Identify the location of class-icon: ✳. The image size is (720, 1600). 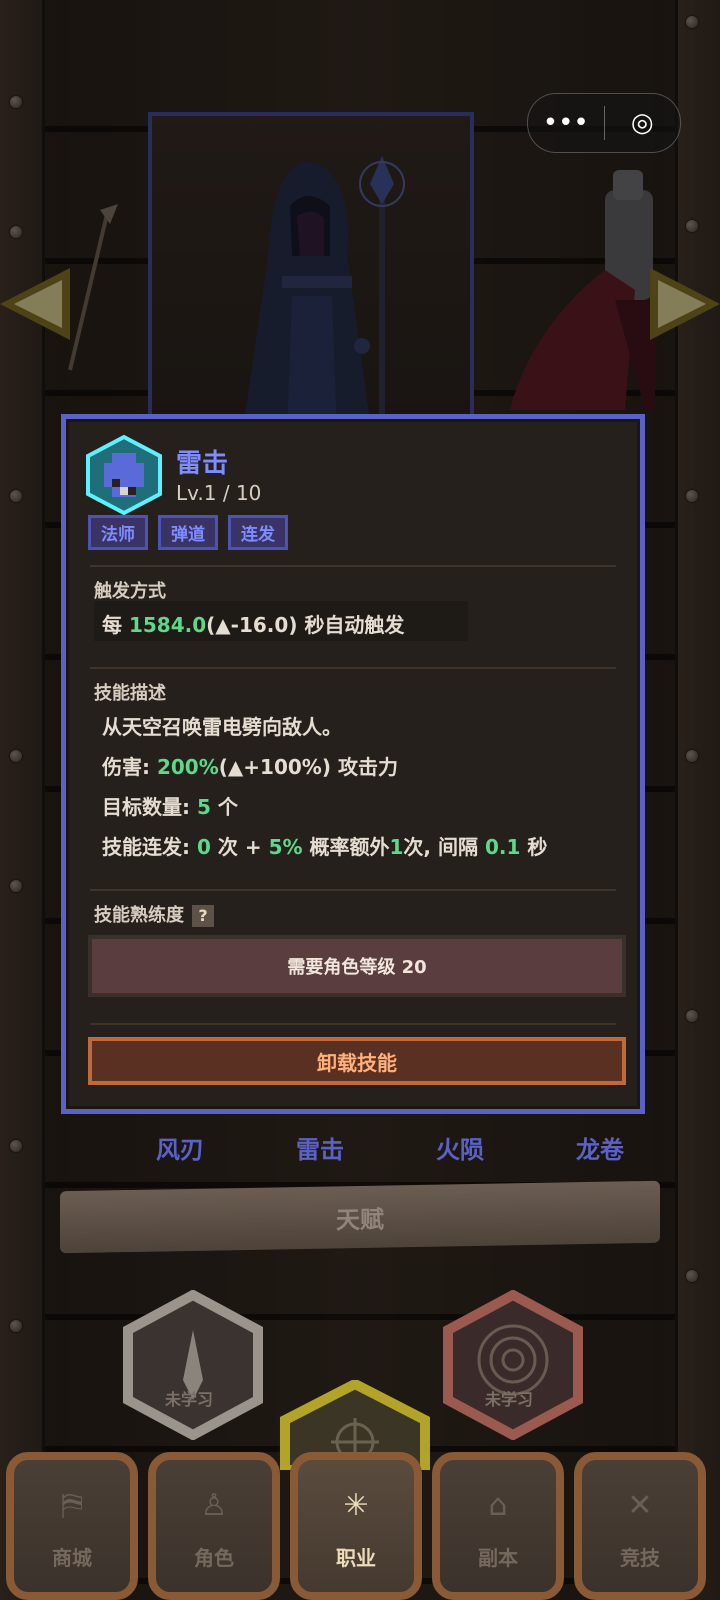
(356, 1505).